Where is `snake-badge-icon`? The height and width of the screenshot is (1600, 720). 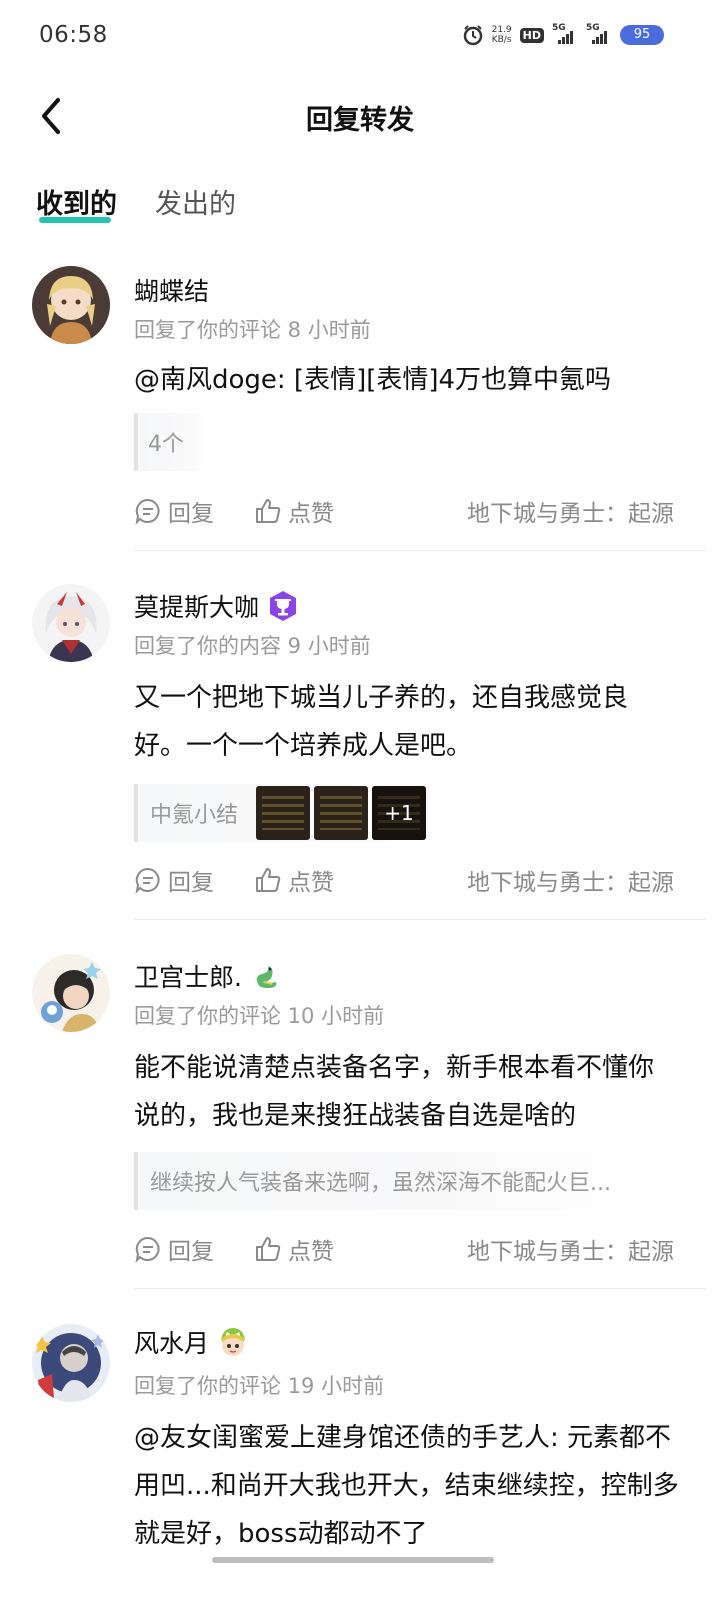
snake-badge-icon is located at coordinates (266, 977).